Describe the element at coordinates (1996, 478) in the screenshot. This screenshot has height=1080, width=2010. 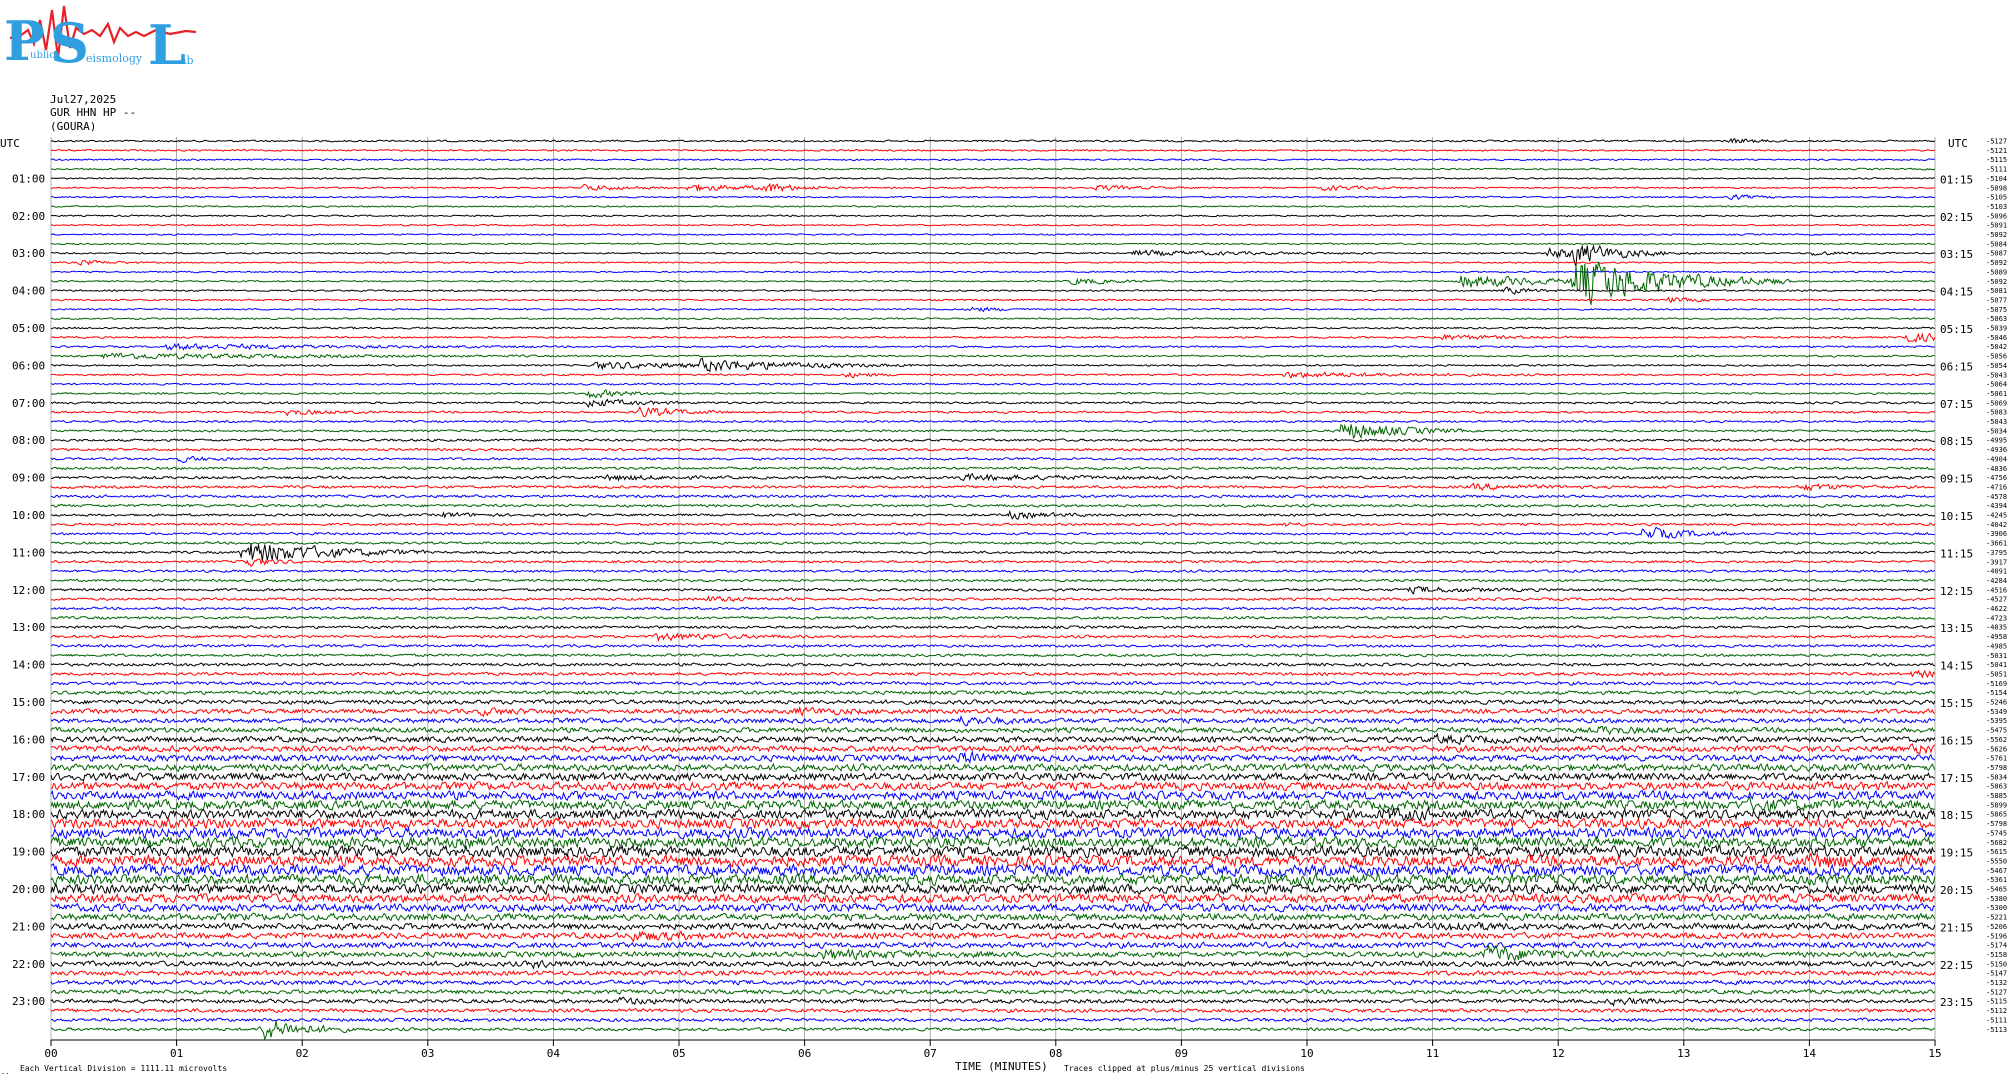
I see `trace-offset-label: -4756` at that location.